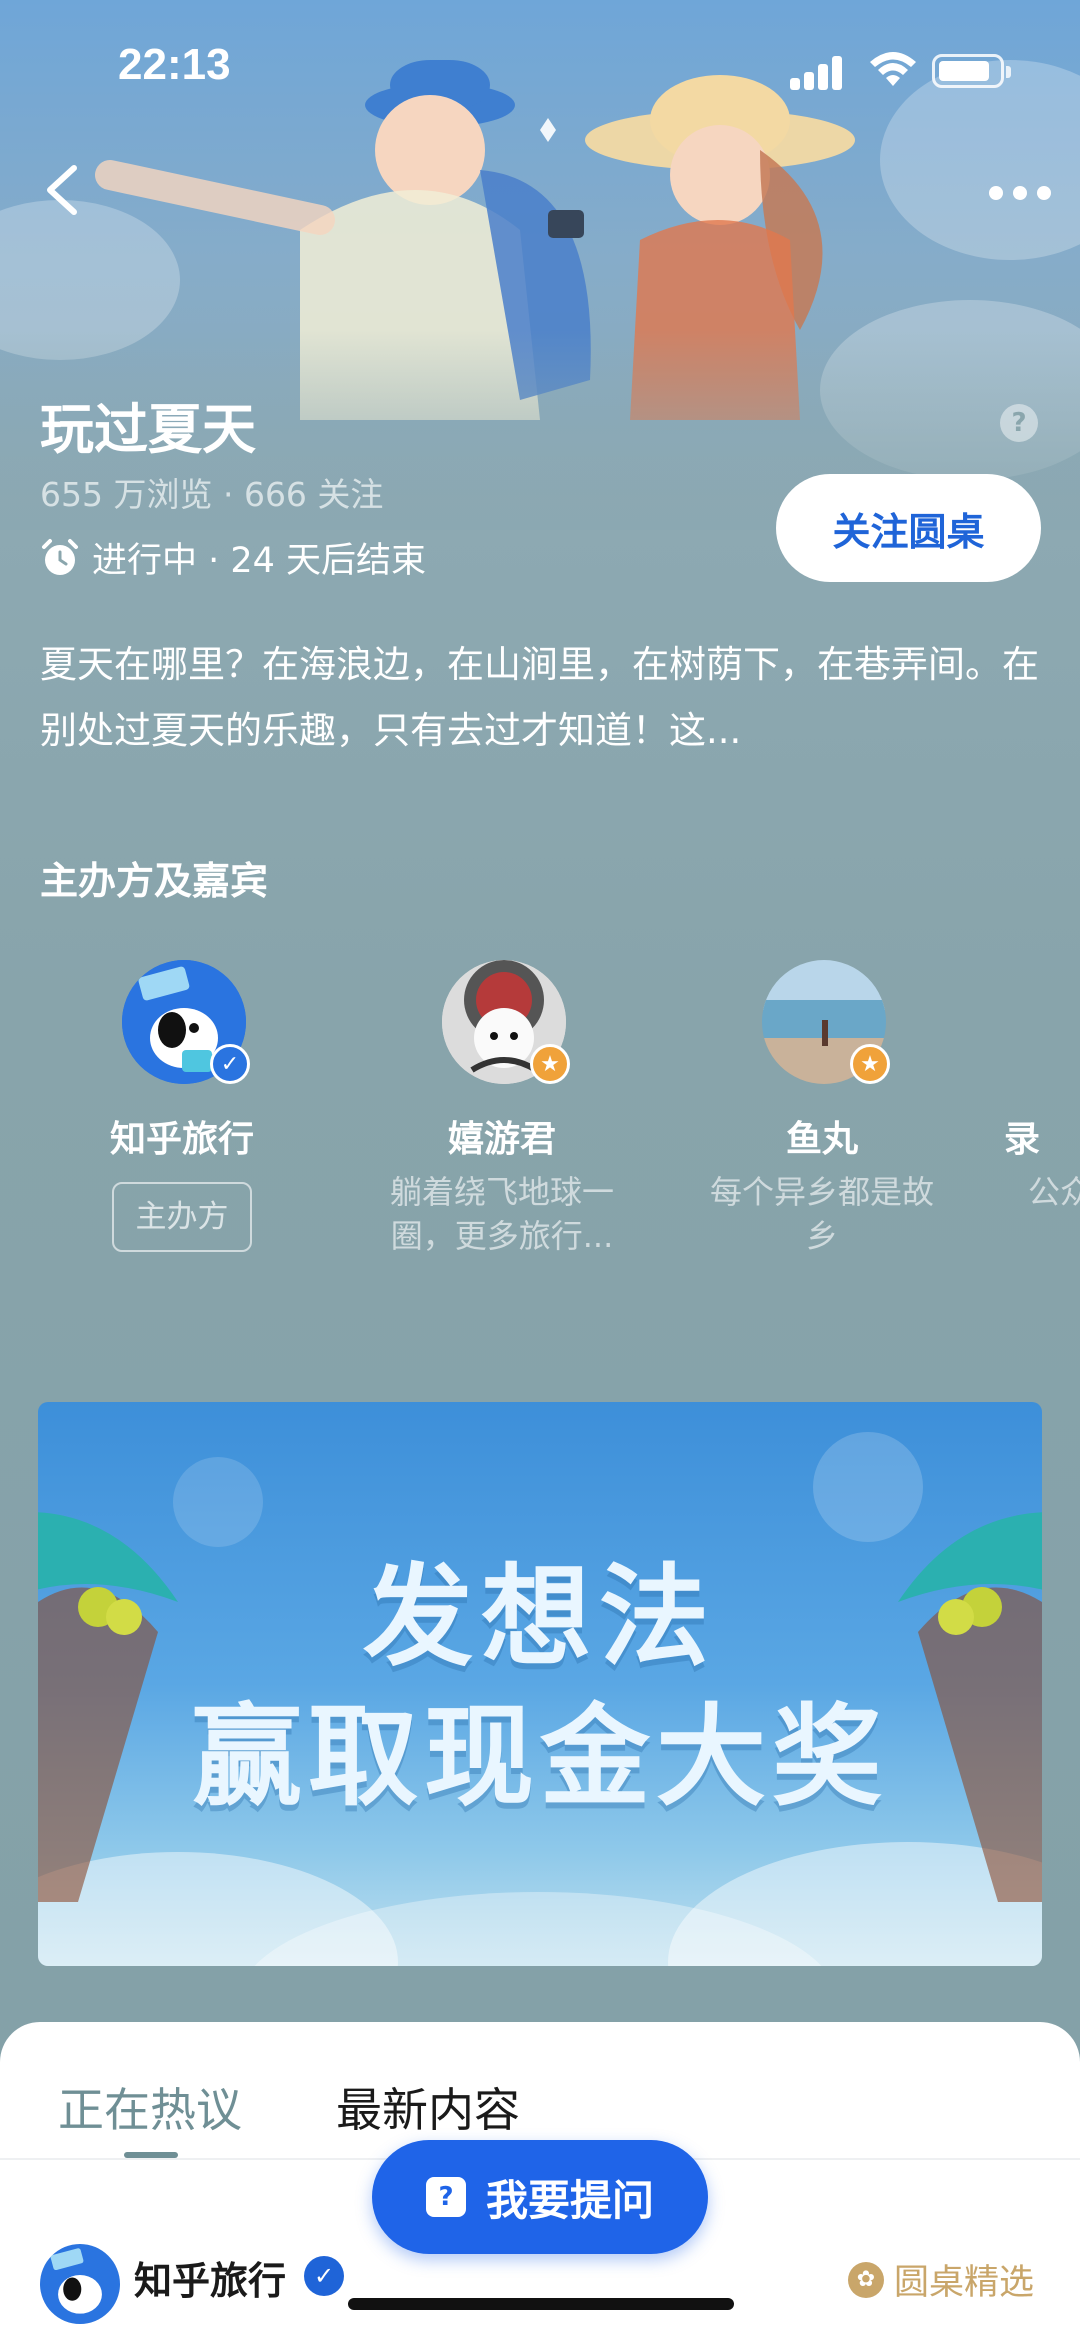  Describe the element at coordinates (821, 1214) in the screenshot. I see `guest-description: 每个异乡都是故乡` at that location.